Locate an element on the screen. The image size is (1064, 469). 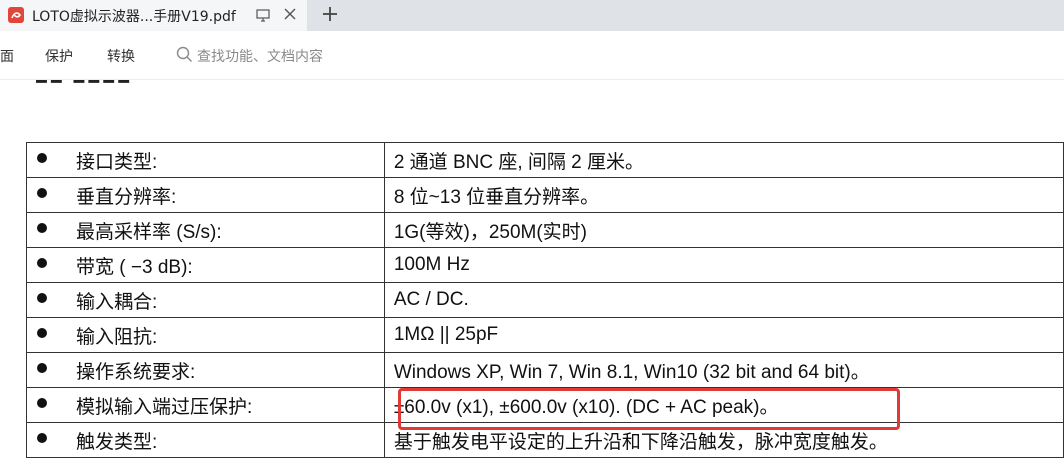
new-tab-icon is located at coordinates (330, 16).